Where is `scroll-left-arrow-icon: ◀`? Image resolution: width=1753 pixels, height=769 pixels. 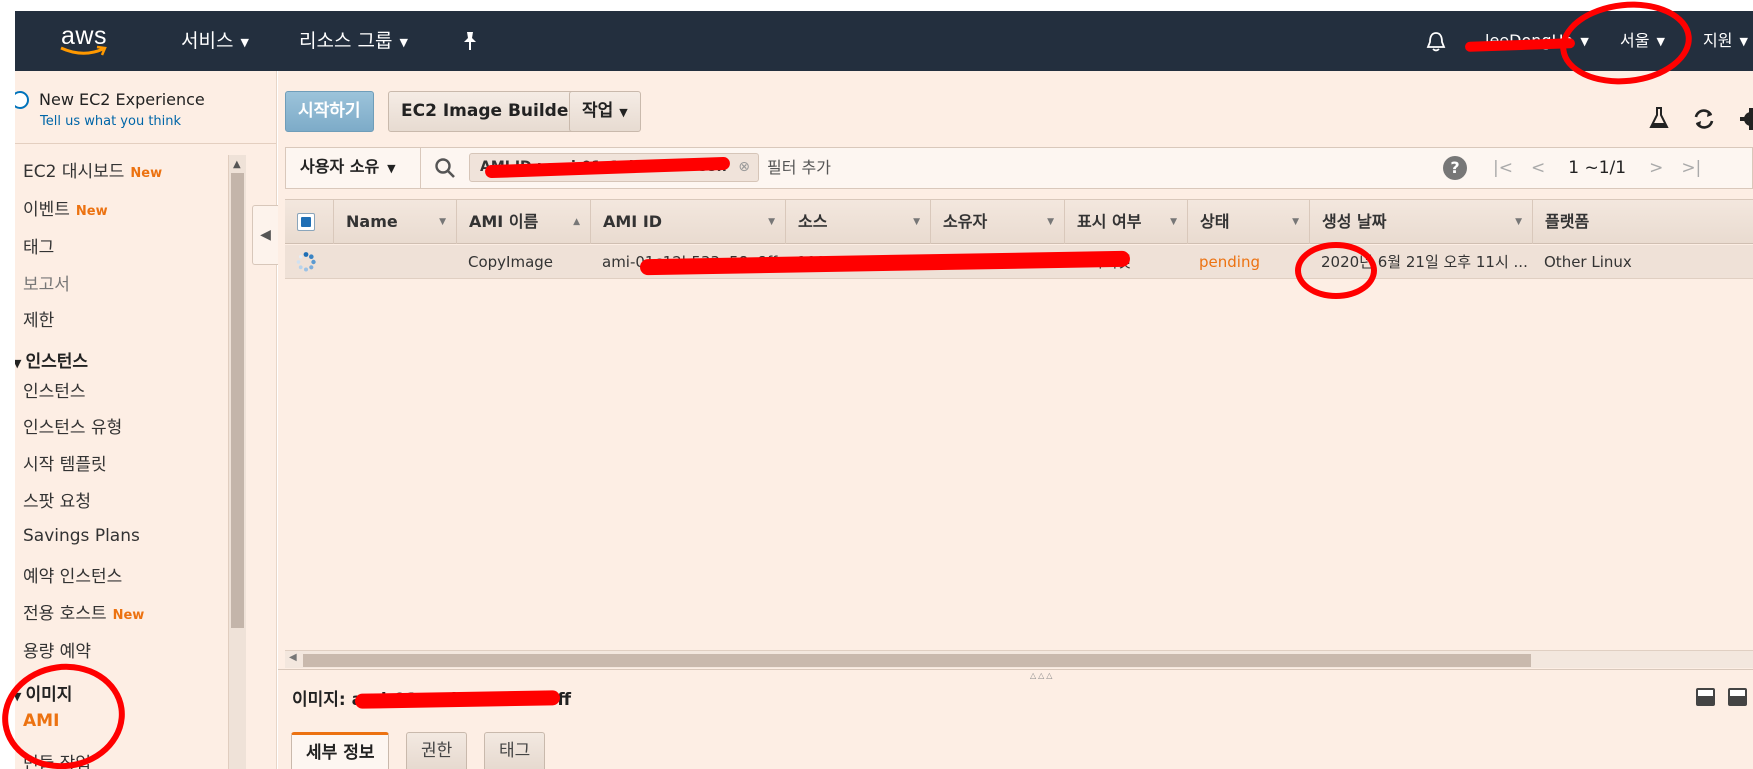 scroll-left-arrow-icon: ◀ is located at coordinates (293, 657).